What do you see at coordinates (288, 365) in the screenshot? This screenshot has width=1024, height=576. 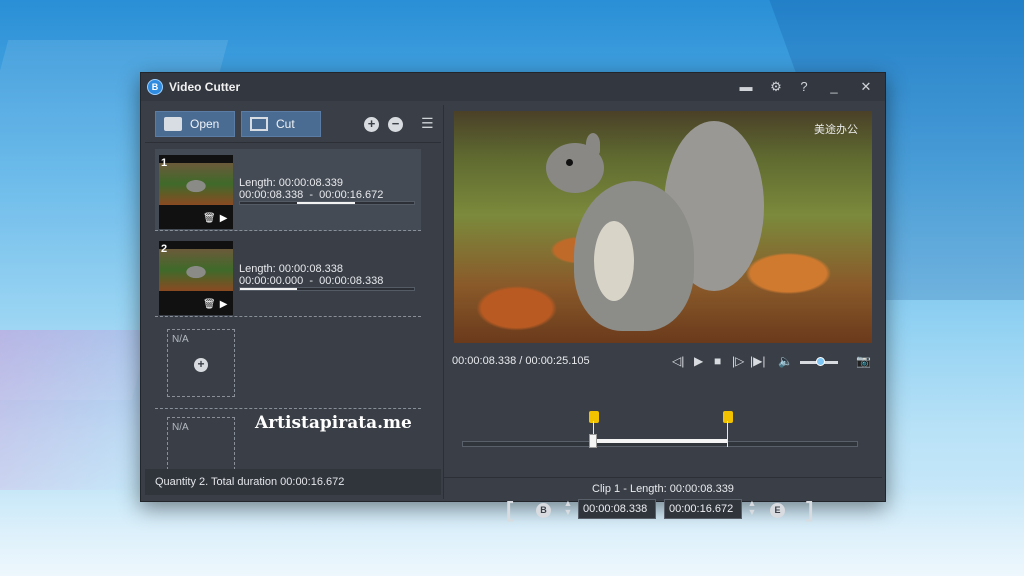 I see `empty-slot: N/A +` at bounding box center [288, 365].